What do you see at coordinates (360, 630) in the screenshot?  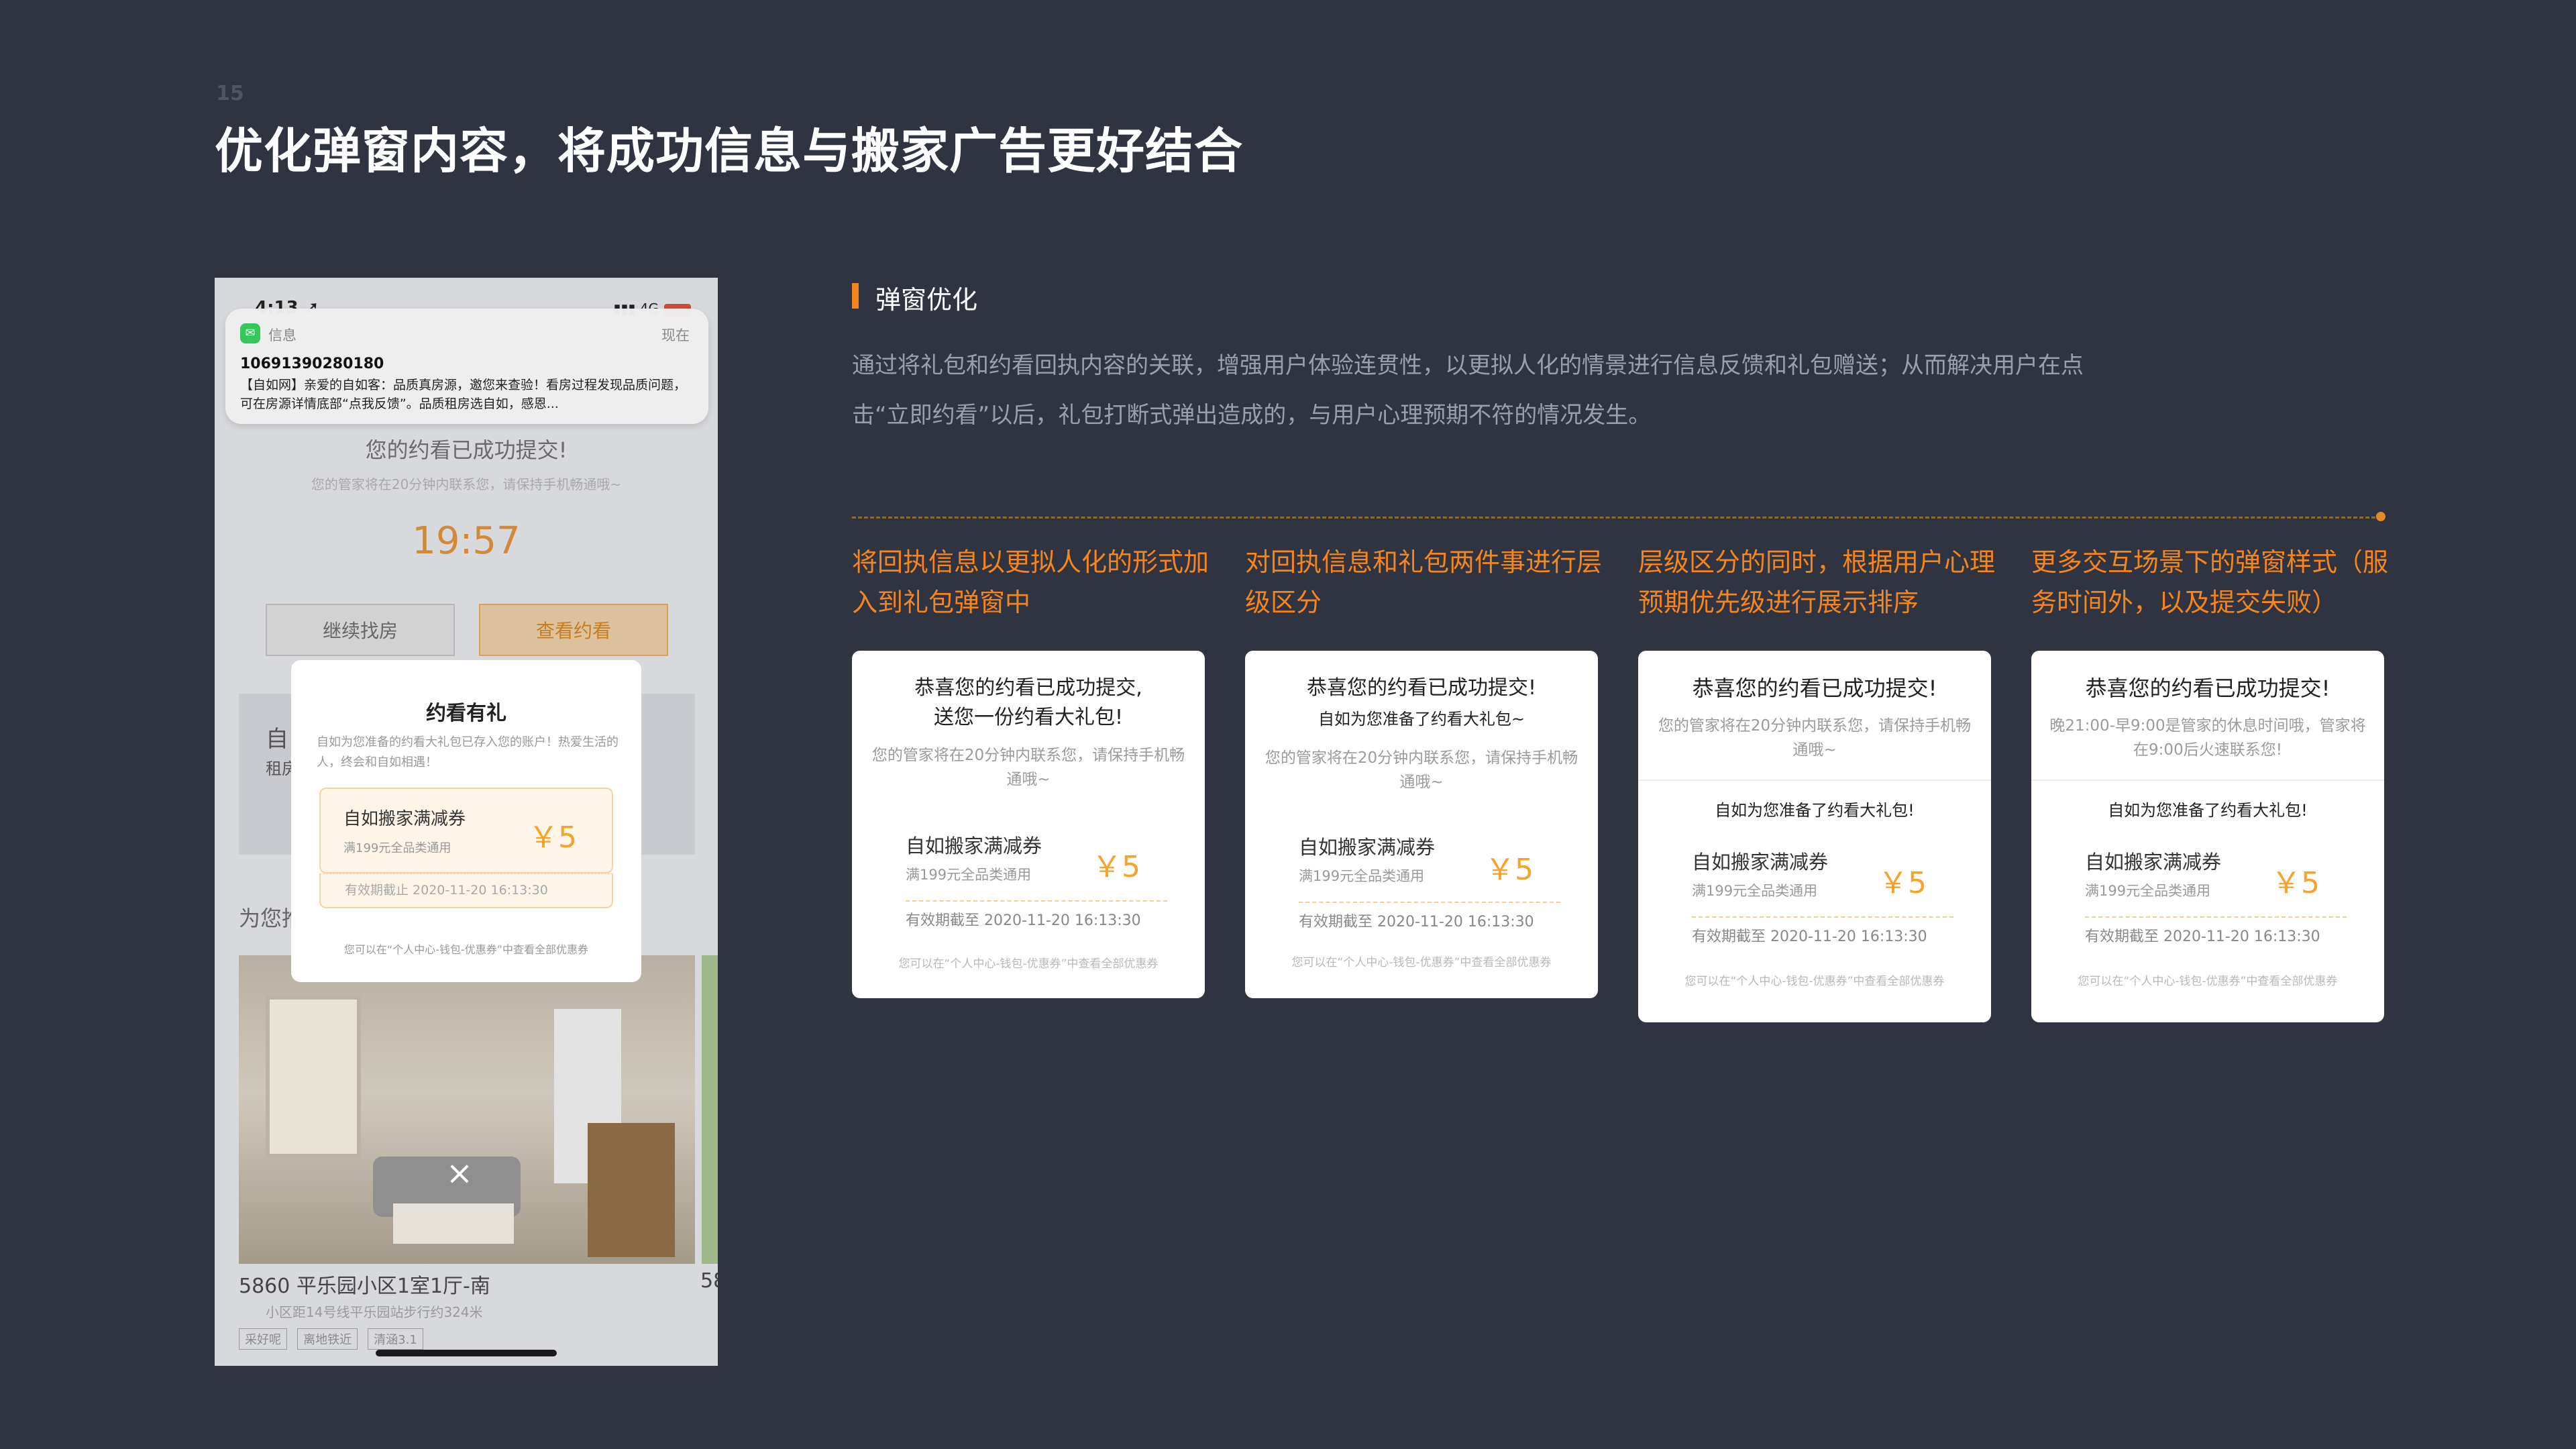 I see `continue-search-button: 继续找房` at bounding box center [360, 630].